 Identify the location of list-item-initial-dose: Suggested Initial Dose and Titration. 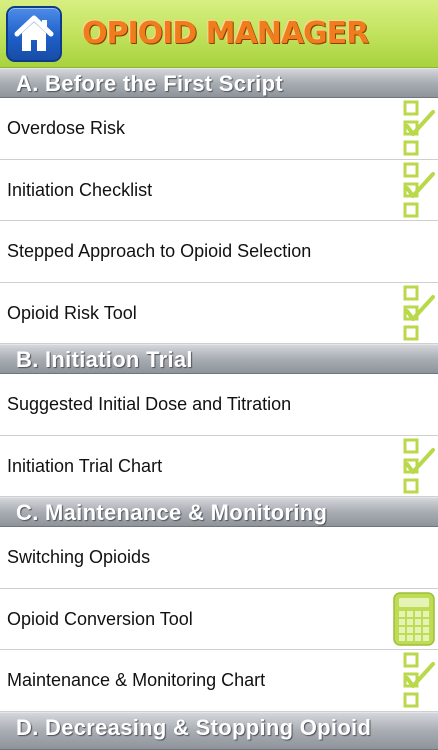
(219, 405).